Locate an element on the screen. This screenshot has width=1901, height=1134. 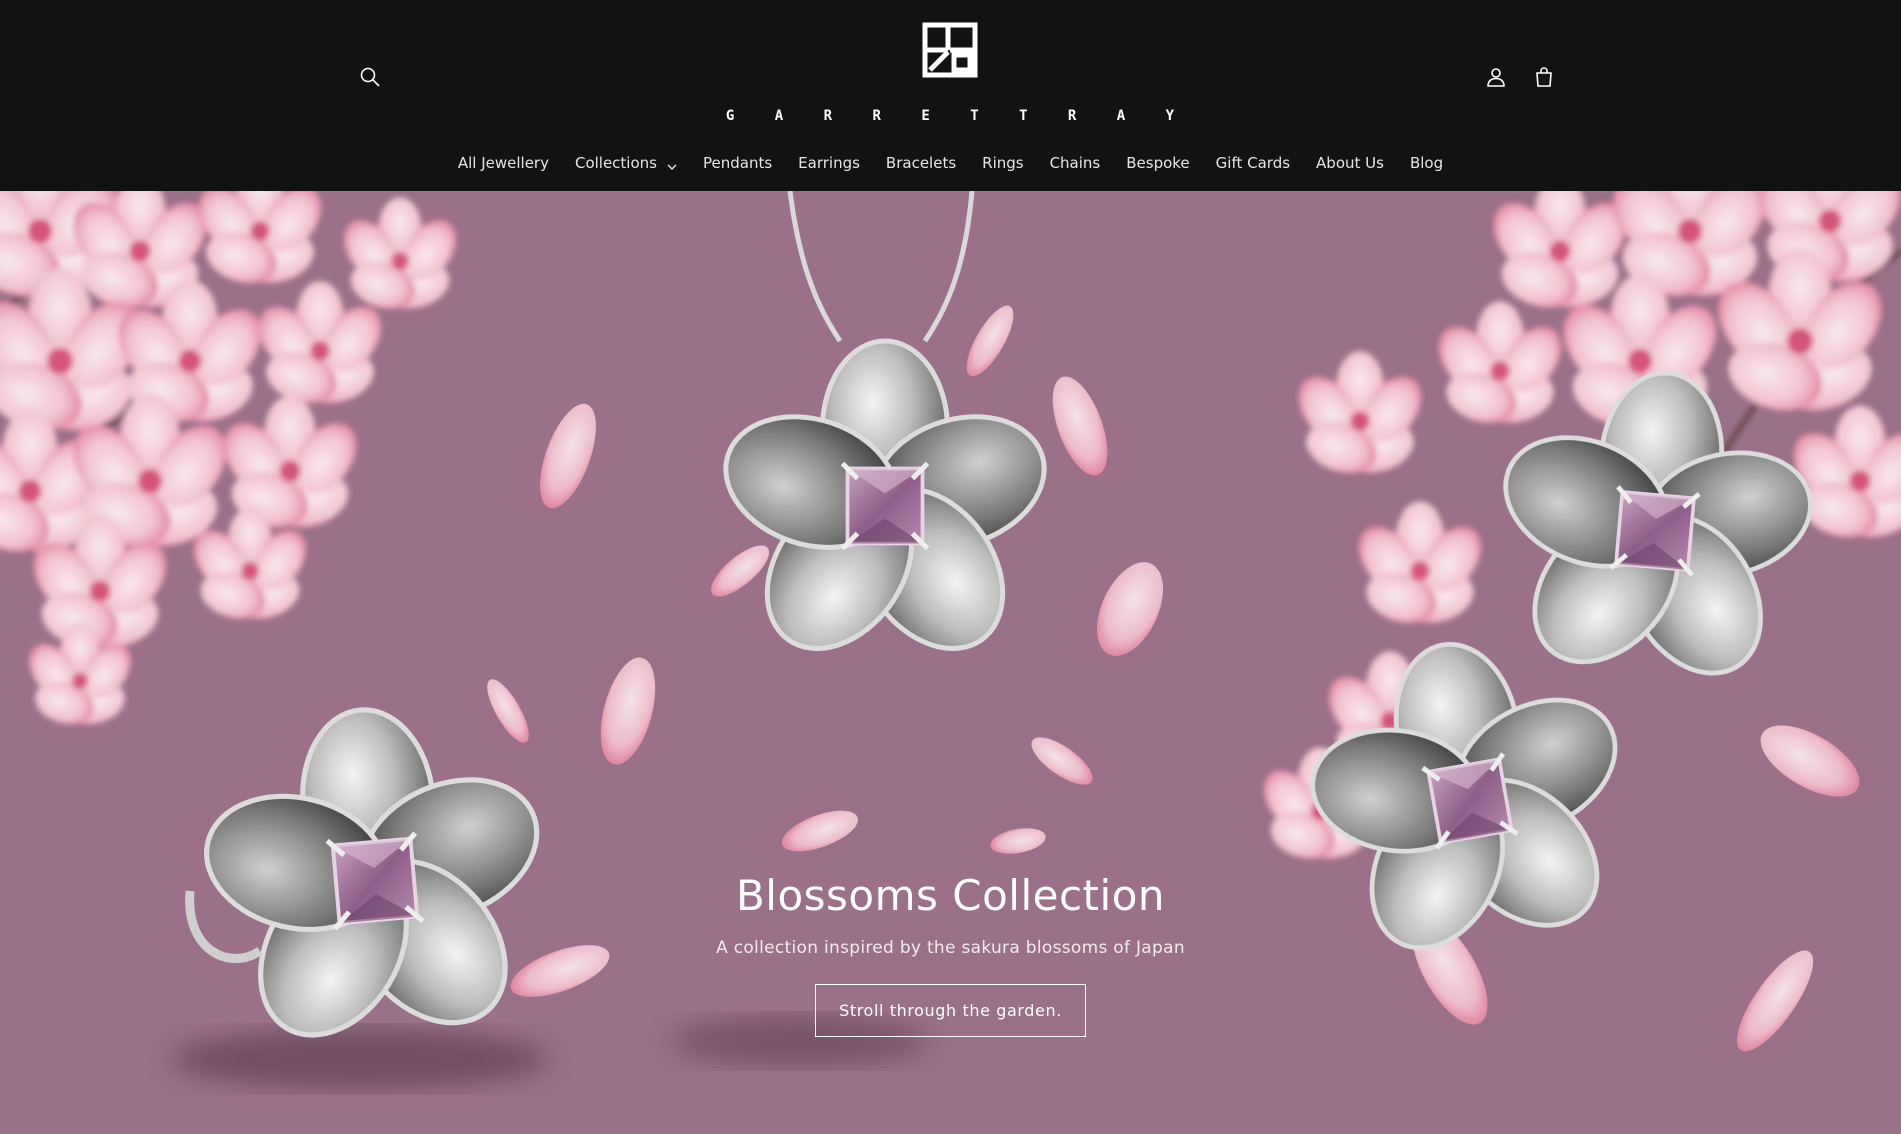
site-logo: G A R R E T T R A Y is located at coordinates (950, 77).